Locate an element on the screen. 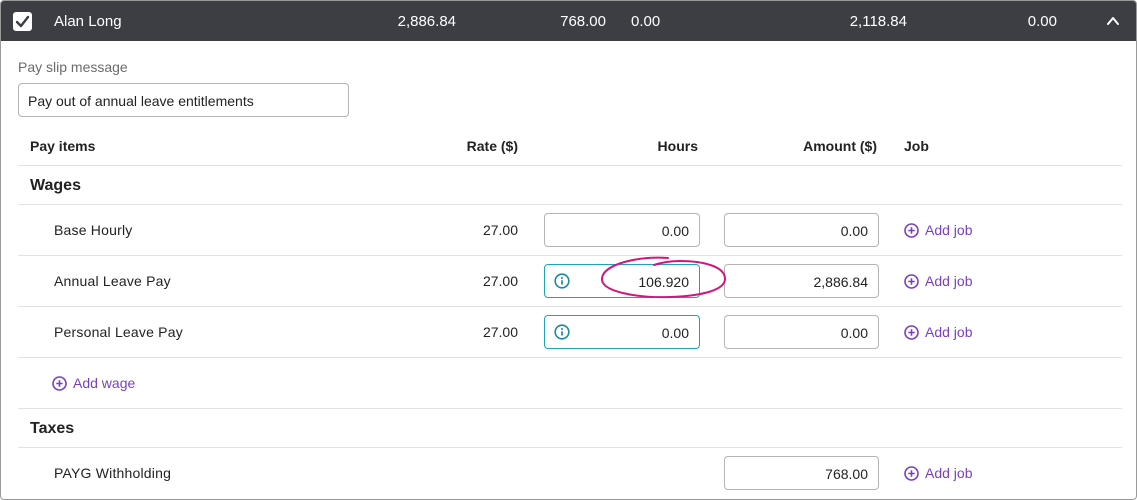 The height and width of the screenshot is (500, 1137). add-wage-label: Add wage is located at coordinates (104, 383).